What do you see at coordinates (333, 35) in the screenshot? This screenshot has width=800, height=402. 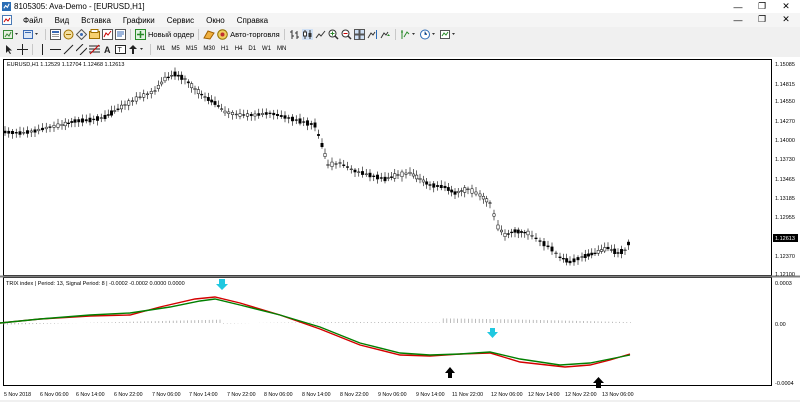 I see `zoom-in-icon` at bounding box center [333, 35].